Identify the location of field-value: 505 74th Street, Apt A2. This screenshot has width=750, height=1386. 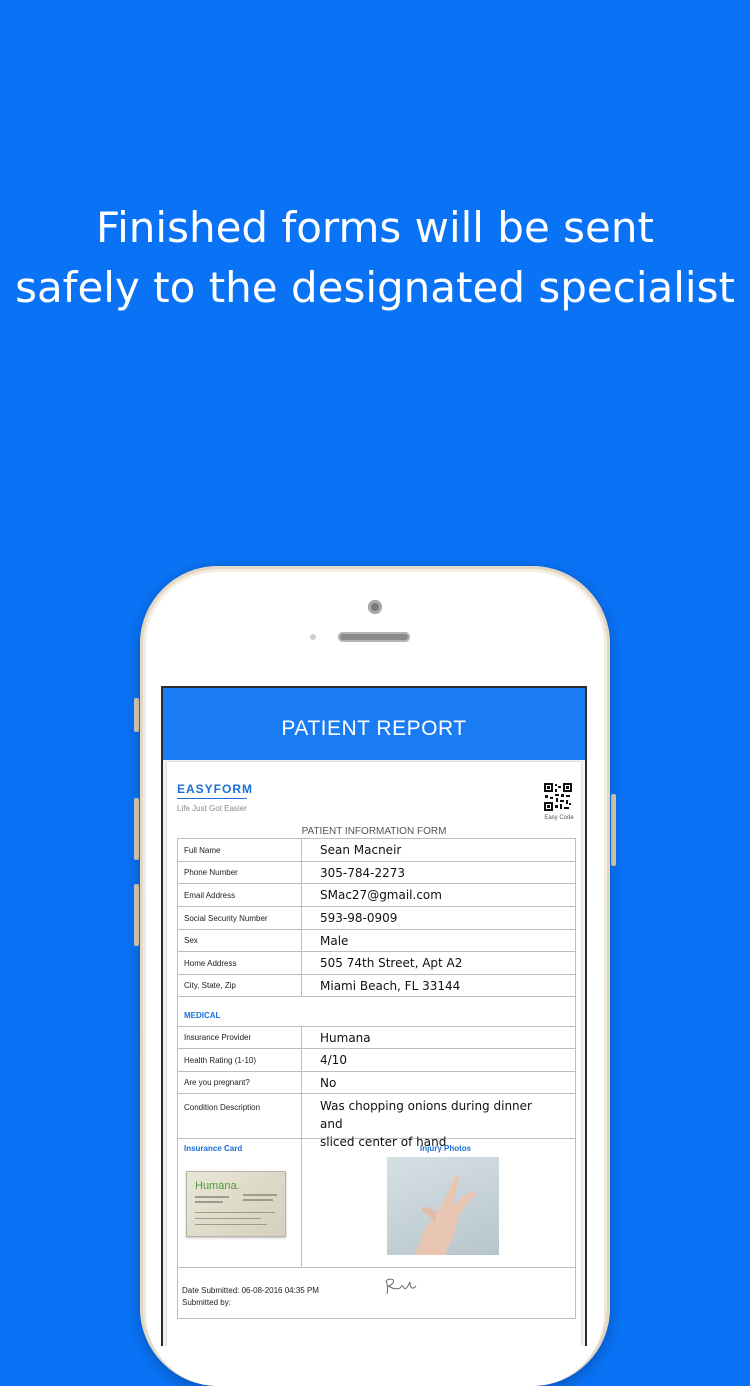
(391, 963).